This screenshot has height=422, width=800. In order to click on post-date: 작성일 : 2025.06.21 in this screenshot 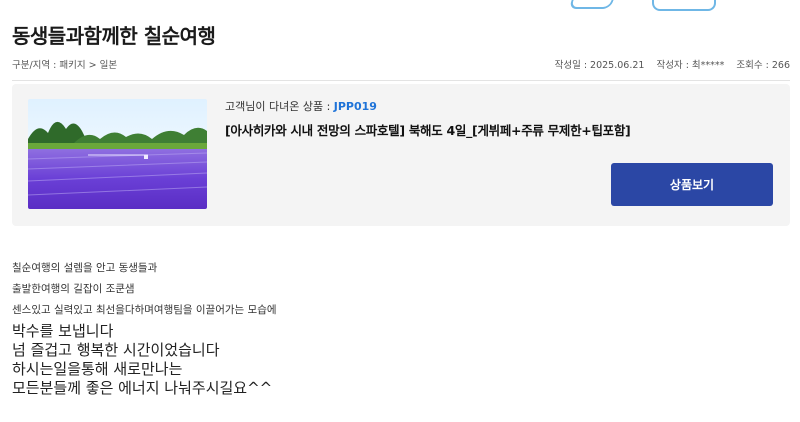, I will do `click(599, 65)`.